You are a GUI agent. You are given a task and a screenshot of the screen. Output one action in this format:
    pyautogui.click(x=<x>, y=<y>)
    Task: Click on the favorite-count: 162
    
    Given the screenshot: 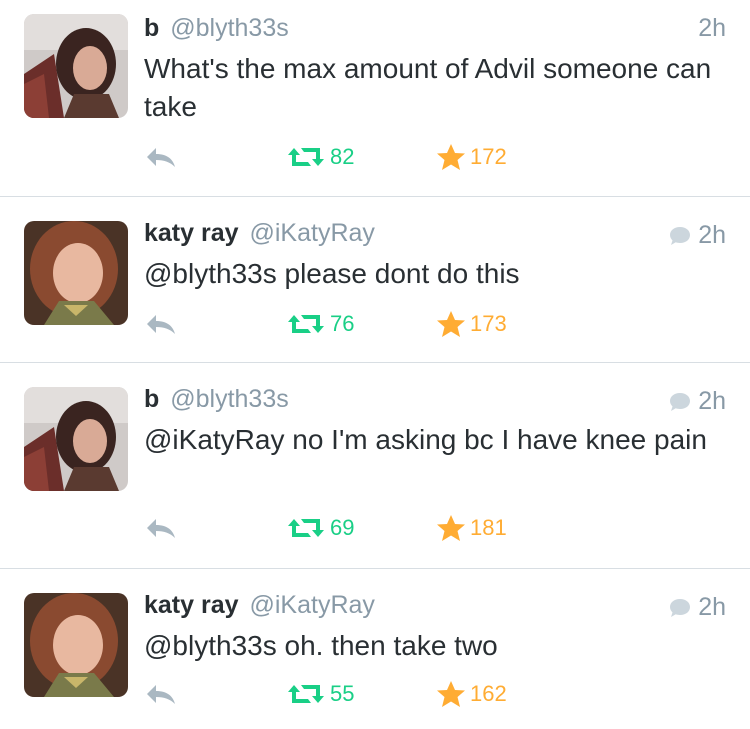 What is the action you would take?
    pyautogui.click(x=488, y=693)
    